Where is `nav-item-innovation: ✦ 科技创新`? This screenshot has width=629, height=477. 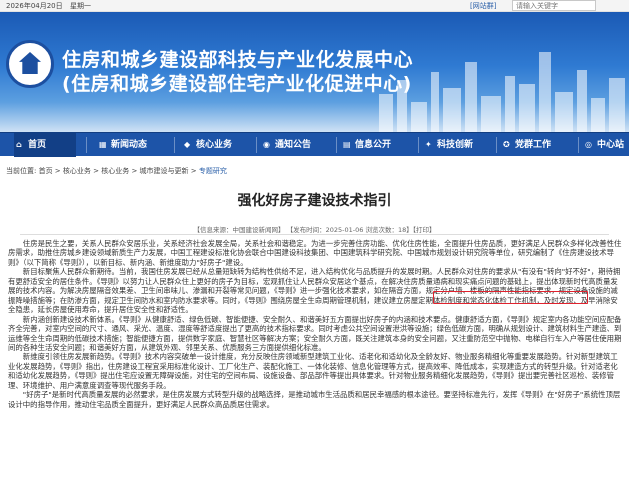
nav-item-innovation: ✦ 科技创新 is located at coordinates (457, 145).